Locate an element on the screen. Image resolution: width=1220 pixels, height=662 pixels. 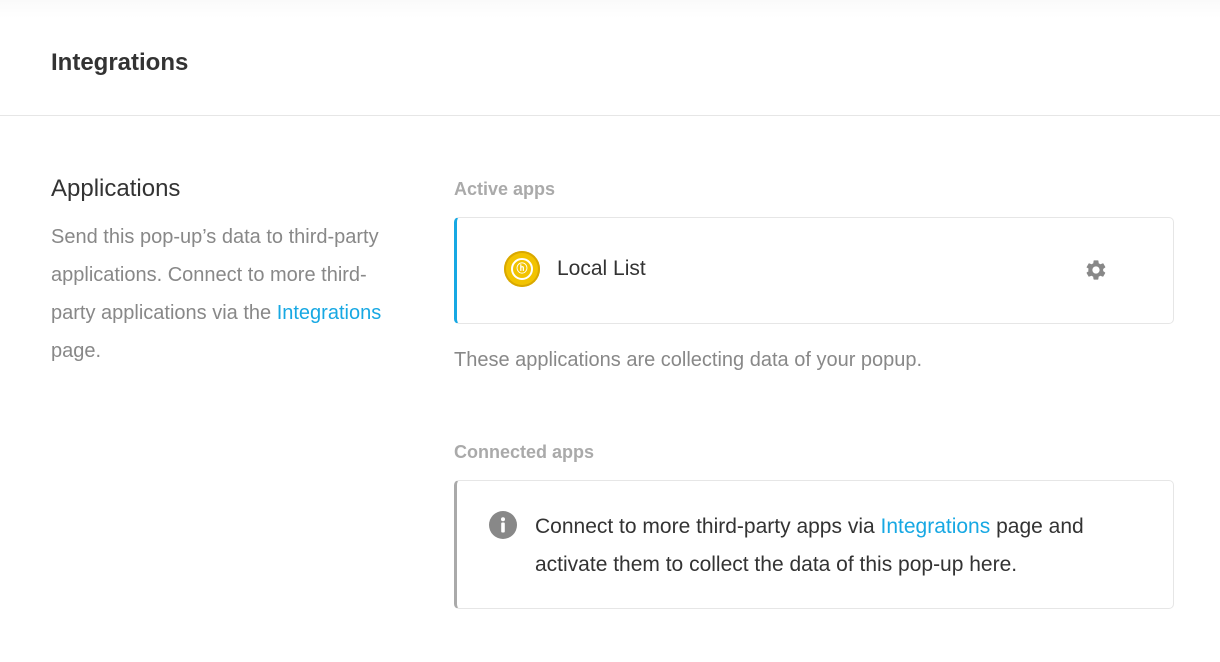
notice-integrations-link: Integrations is located at coordinates (936, 526).